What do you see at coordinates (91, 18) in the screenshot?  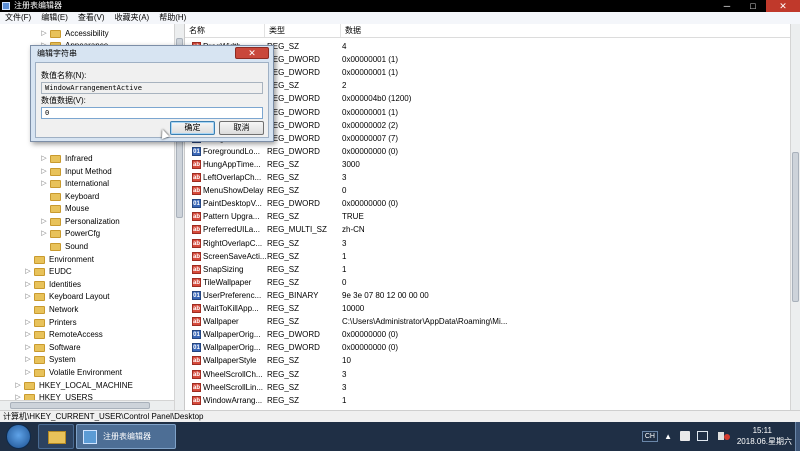 I see `menu-view: 查看(V)` at bounding box center [91, 18].